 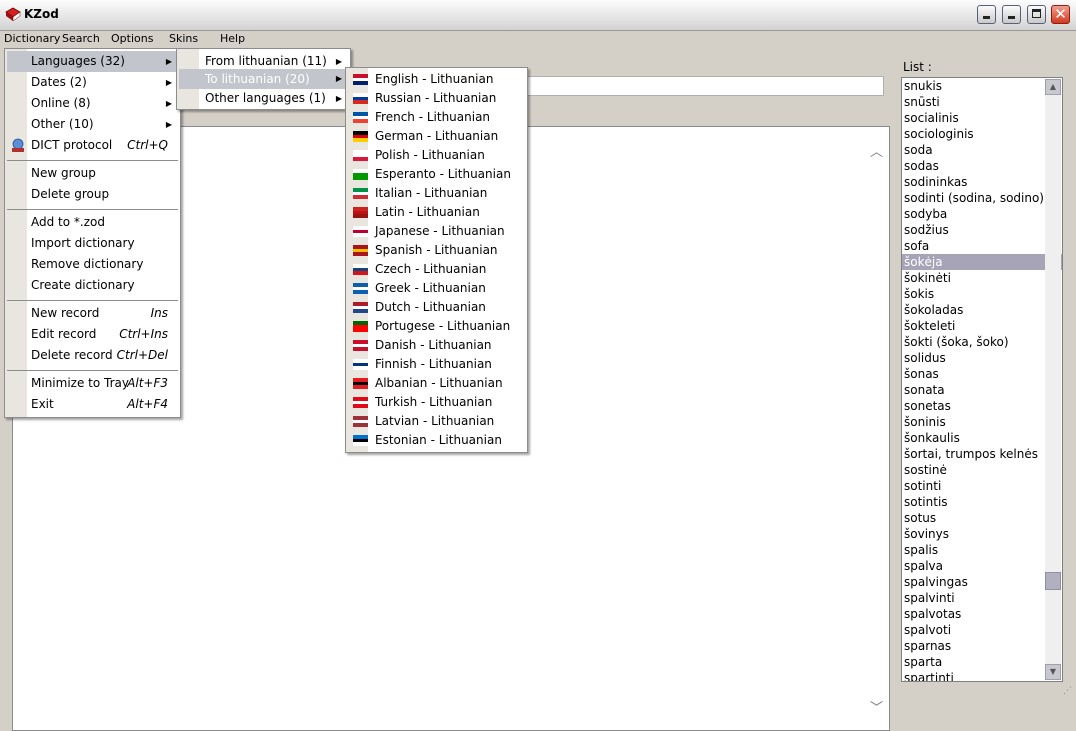 I want to click on list-scrollbar: ▲ ▼, so click(x=1053, y=379).